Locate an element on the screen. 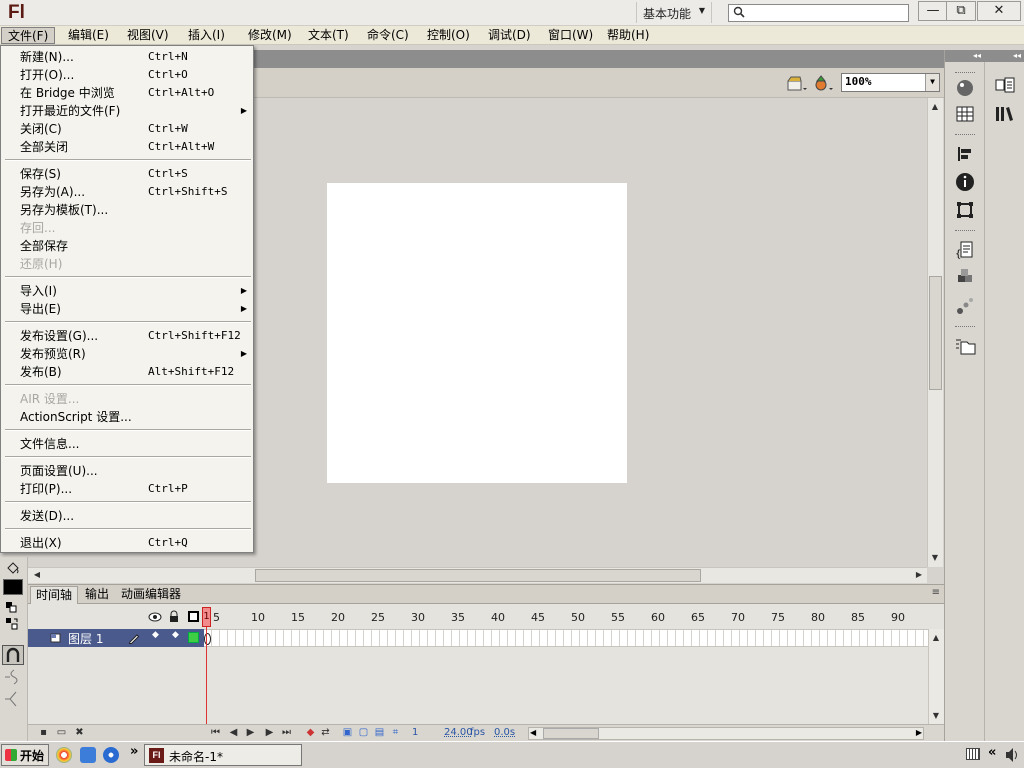 This screenshot has width=1024, height=768. layer-row: 图层 1 ◆ ◆ is located at coordinates (116, 638).